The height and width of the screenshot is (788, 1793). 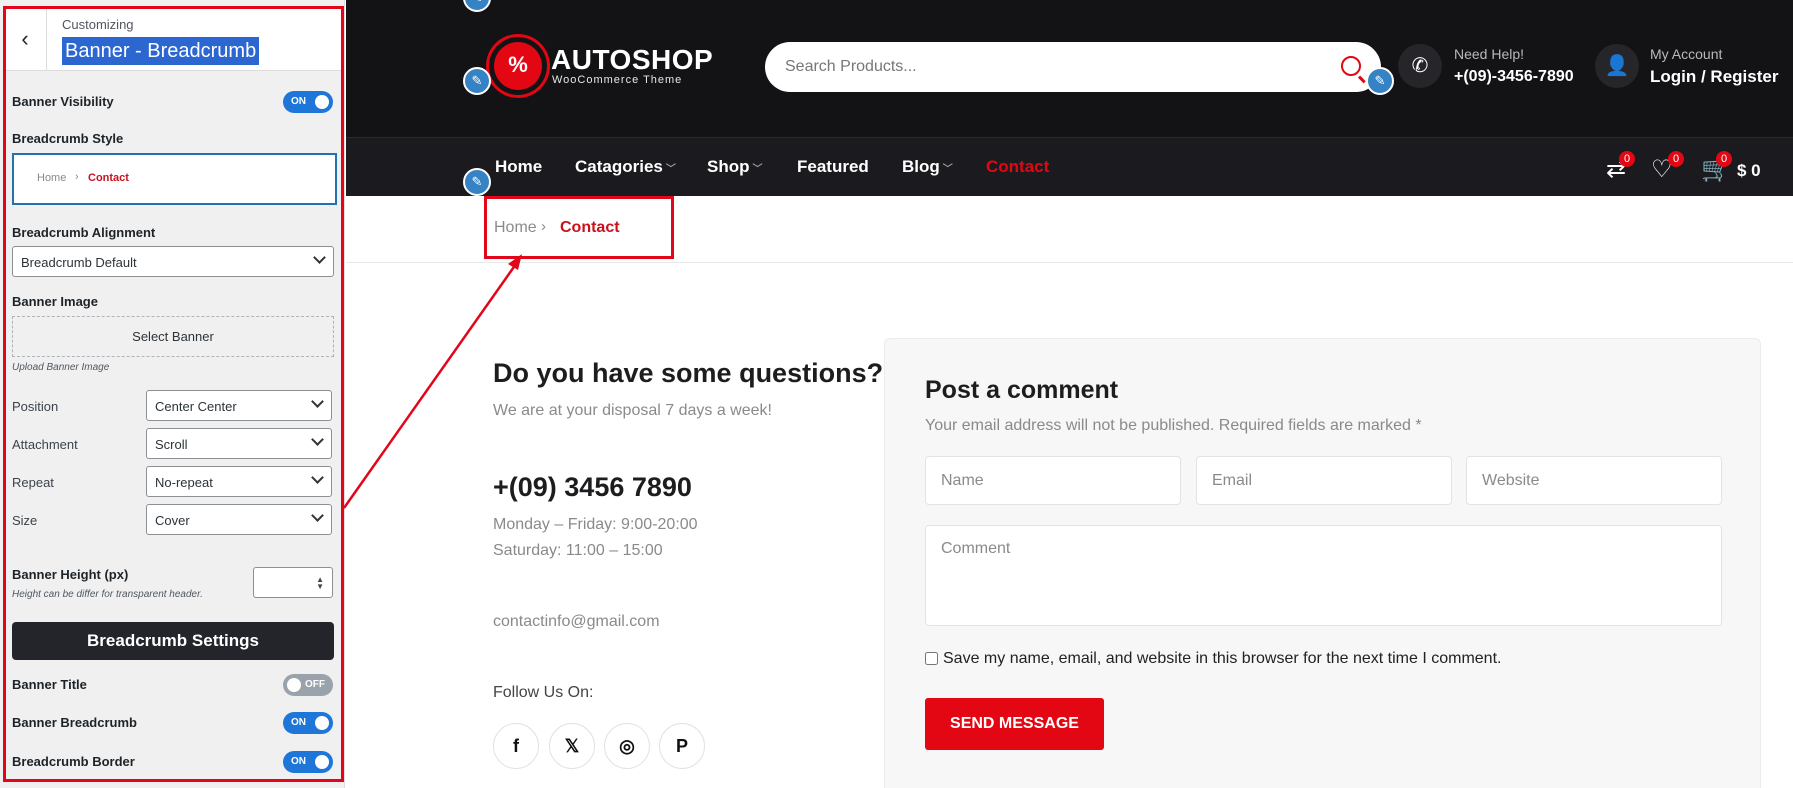 I want to click on size-label: Size, so click(x=25, y=520).